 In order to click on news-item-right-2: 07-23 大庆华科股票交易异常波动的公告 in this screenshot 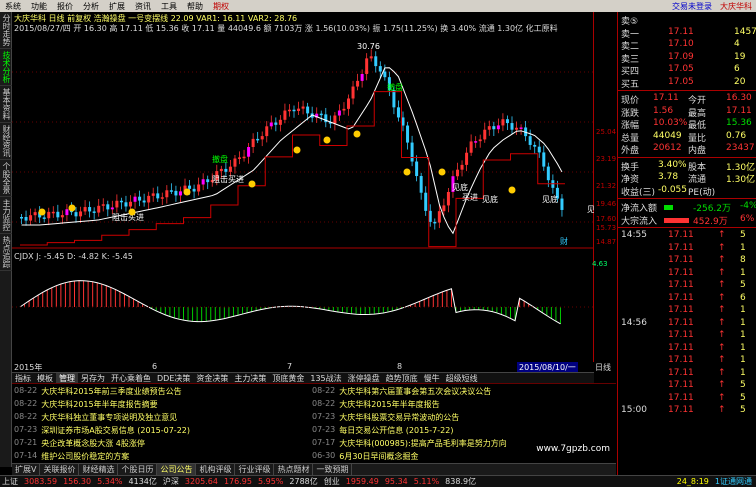, I will do `click(409, 418)`.